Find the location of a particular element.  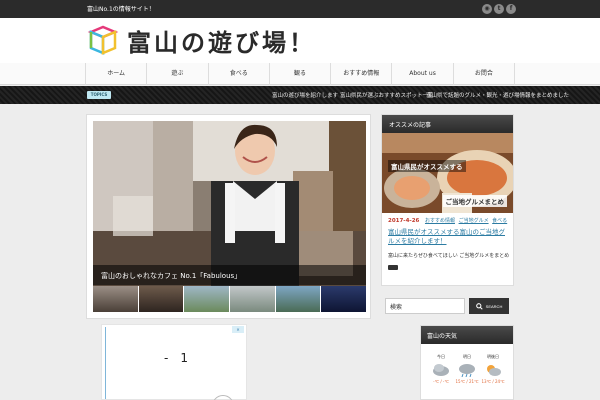

gourmet-label-bottom: ご当地グルメまとめ is located at coordinates (474, 201).